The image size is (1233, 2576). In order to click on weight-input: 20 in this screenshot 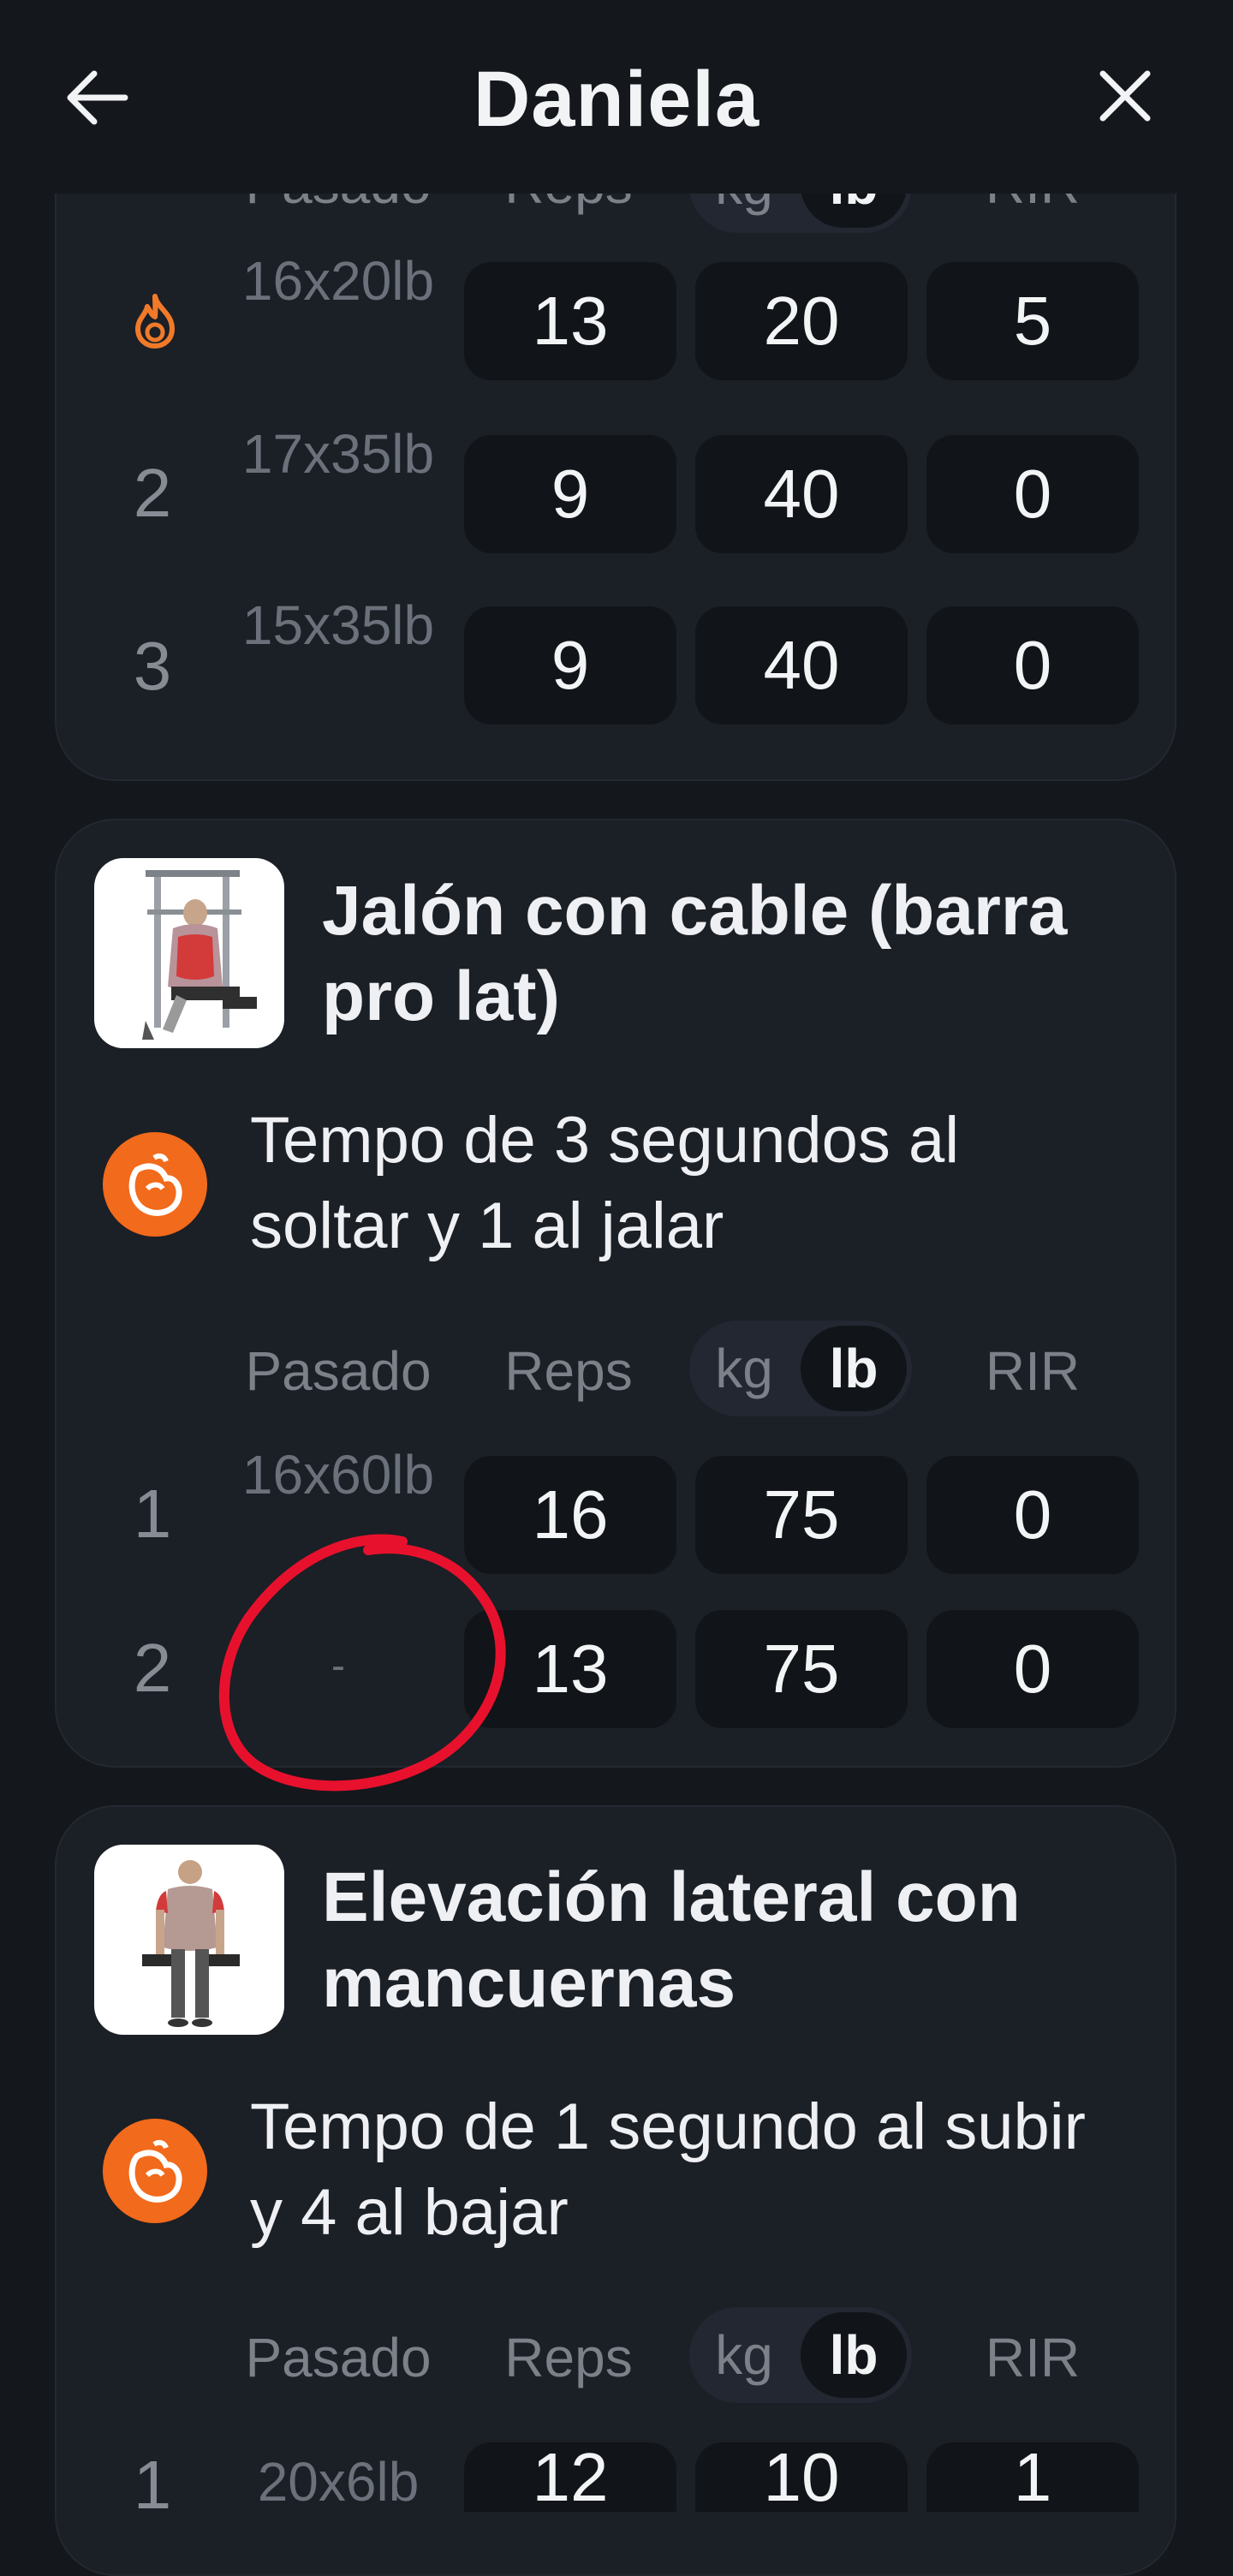, I will do `click(801, 321)`.